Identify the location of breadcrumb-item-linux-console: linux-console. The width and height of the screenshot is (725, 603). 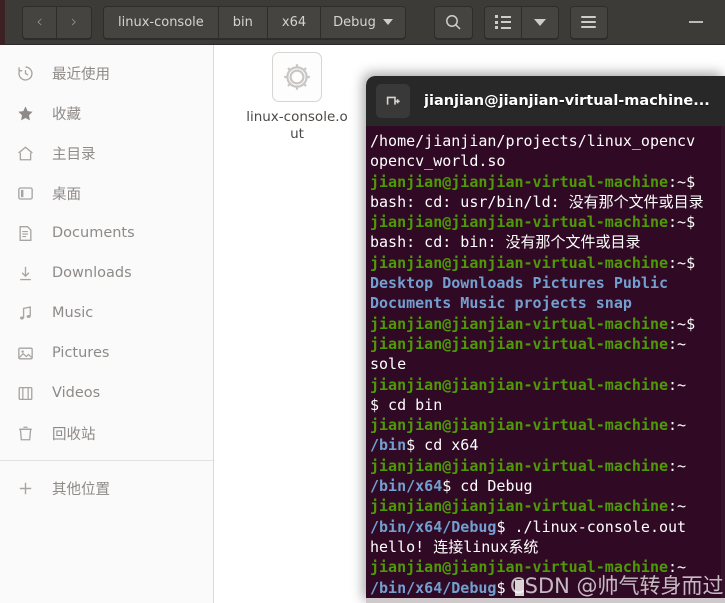
(161, 22).